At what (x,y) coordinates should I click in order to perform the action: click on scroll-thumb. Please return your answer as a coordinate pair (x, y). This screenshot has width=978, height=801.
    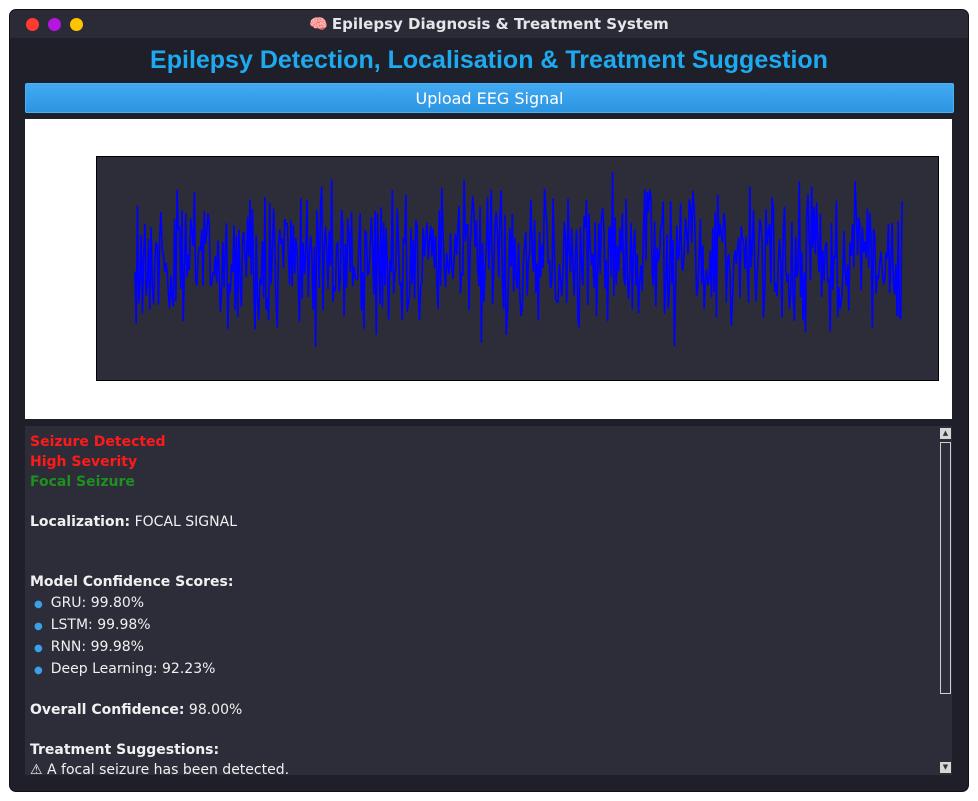
    Looking at the image, I should click on (945, 568).